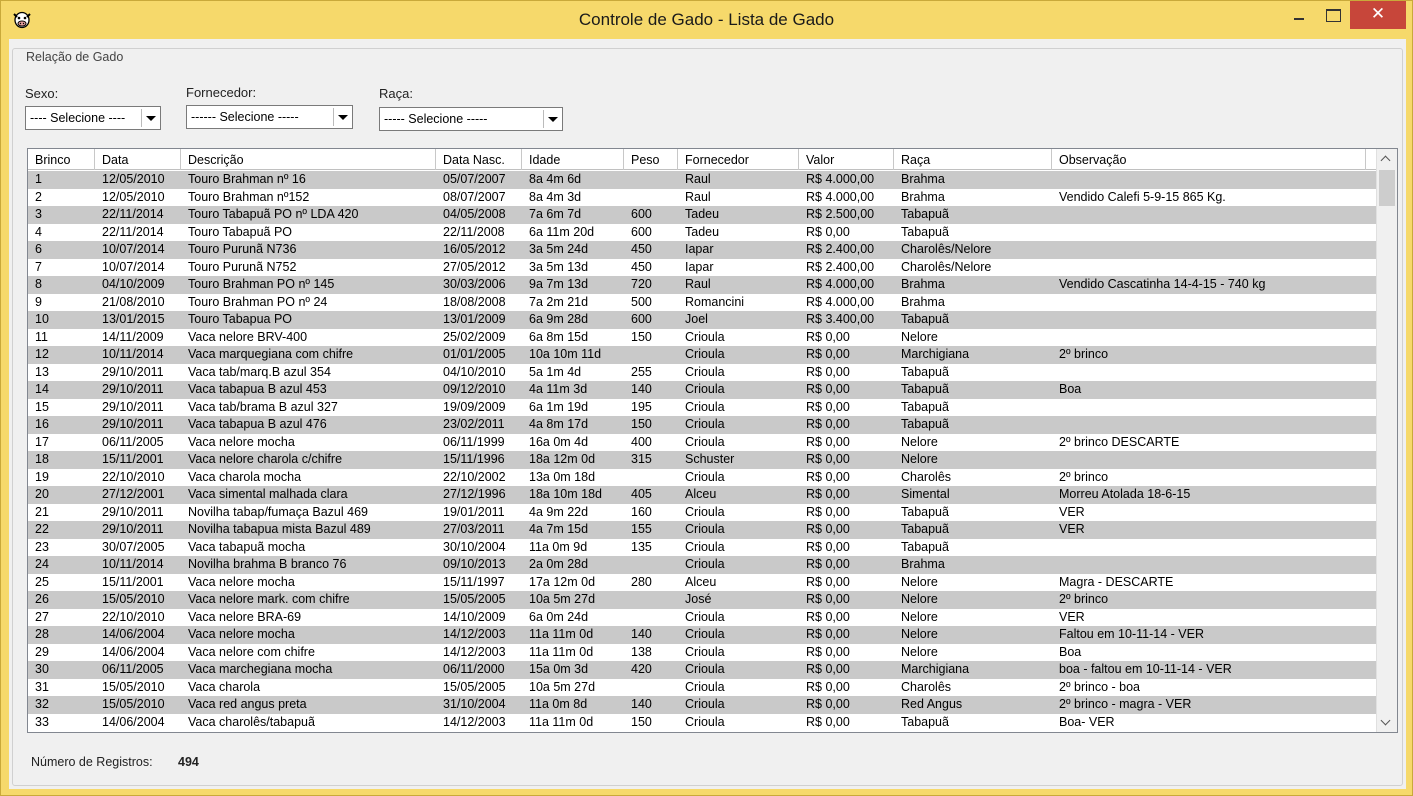 The height and width of the screenshot is (796, 1413). What do you see at coordinates (133, 266) in the screenshot?
I see `cell-data: 10/07/2014` at bounding box center [133, 266].